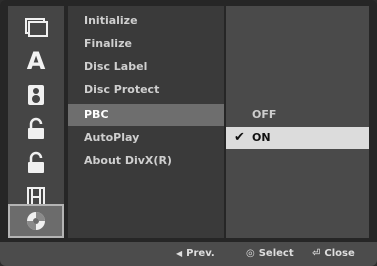 This screenshot has height=266, width=377. What do you see at coordinates (239, 137) in the screenshot?
I see `checkmark-icon: ✔` at bounding box center [239, 137].